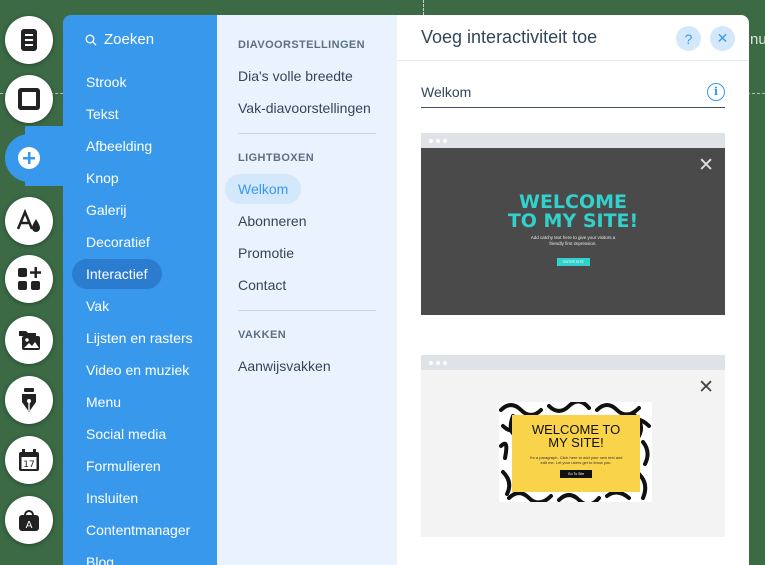  I want to click on section-title: Welkom, so click(446, 92).